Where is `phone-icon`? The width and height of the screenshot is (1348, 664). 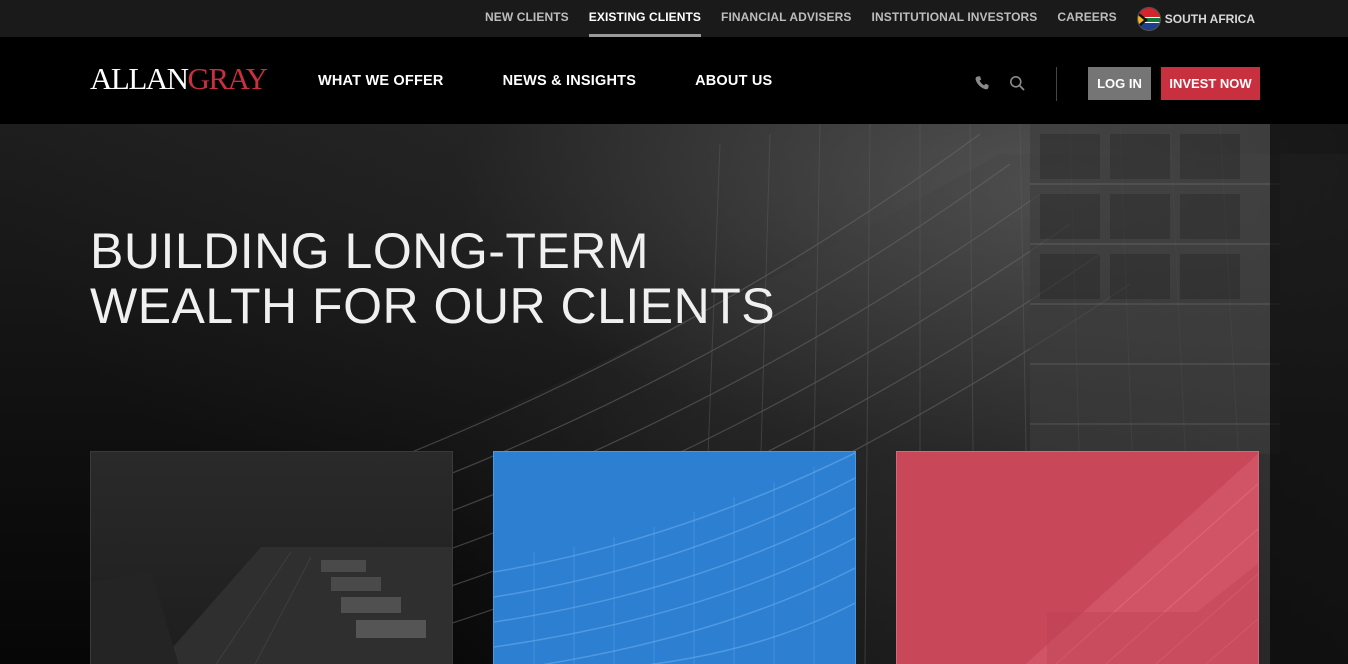
phone-icon is located at coordinates (982, 83).